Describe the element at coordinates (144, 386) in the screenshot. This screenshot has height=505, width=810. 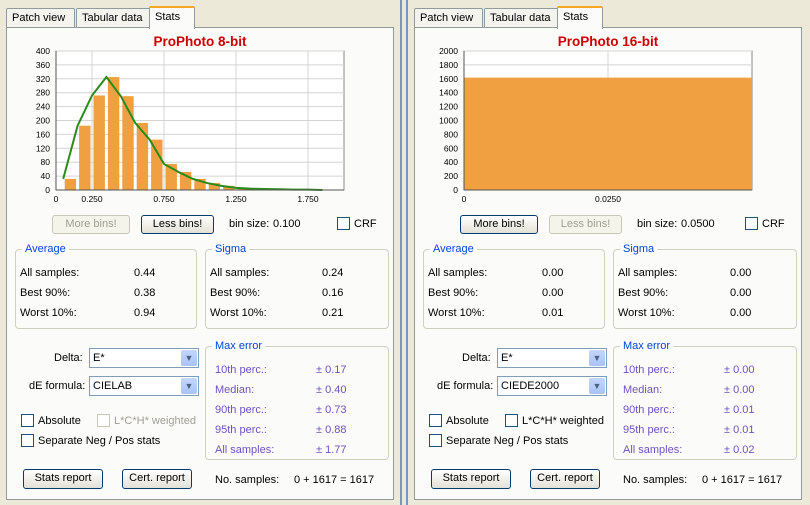
I see `formula-select: CIELAB ▼` at that location.